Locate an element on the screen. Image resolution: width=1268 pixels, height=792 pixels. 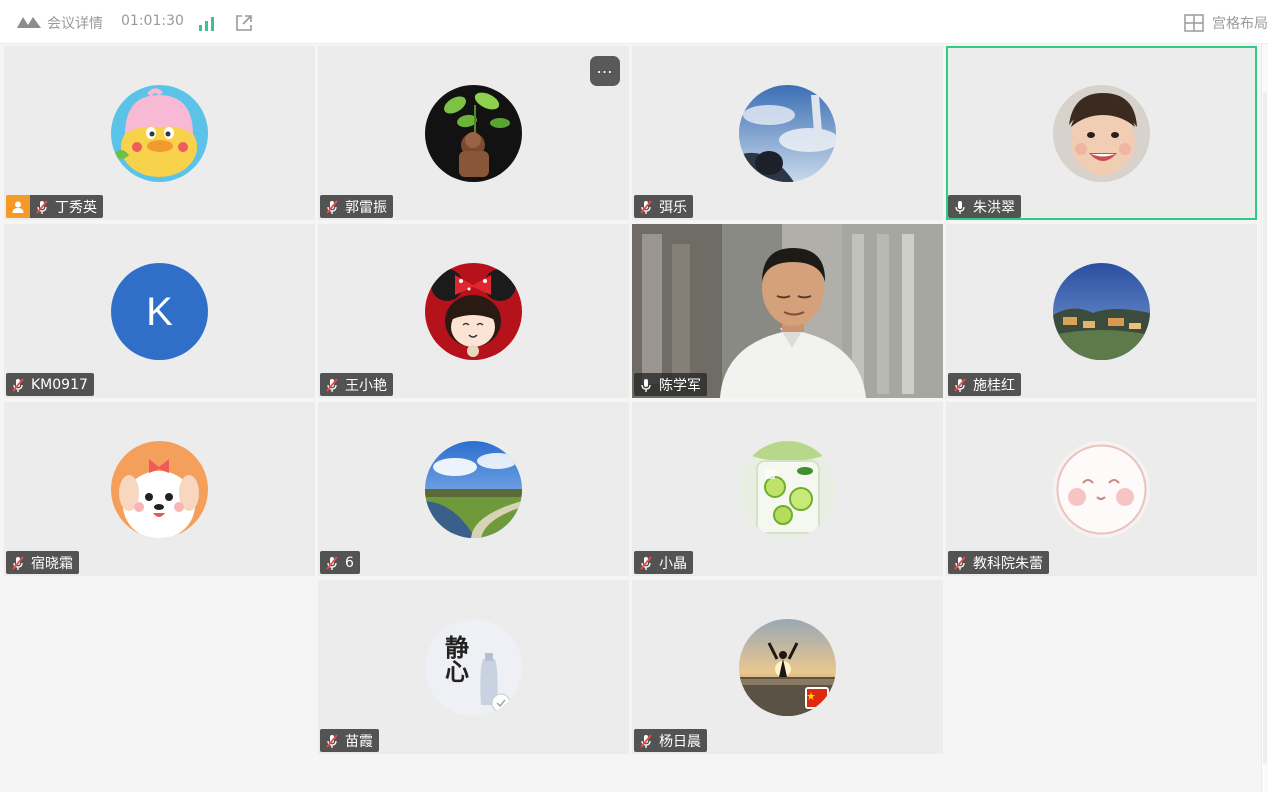
participant-name: 杨日晨 is located at coordinates (680, 741).